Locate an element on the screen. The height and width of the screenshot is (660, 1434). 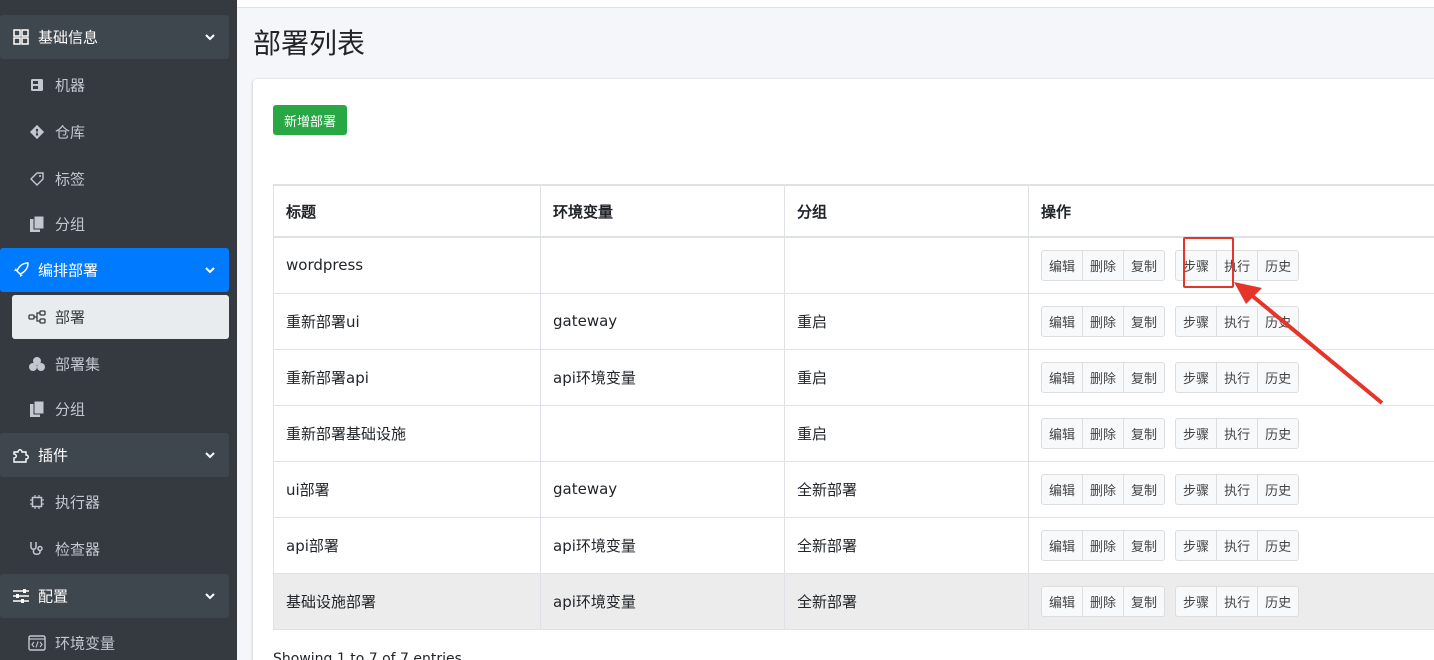
sidebar-item-deployment-sets: 部署集 is located at coordinates (118, 364).